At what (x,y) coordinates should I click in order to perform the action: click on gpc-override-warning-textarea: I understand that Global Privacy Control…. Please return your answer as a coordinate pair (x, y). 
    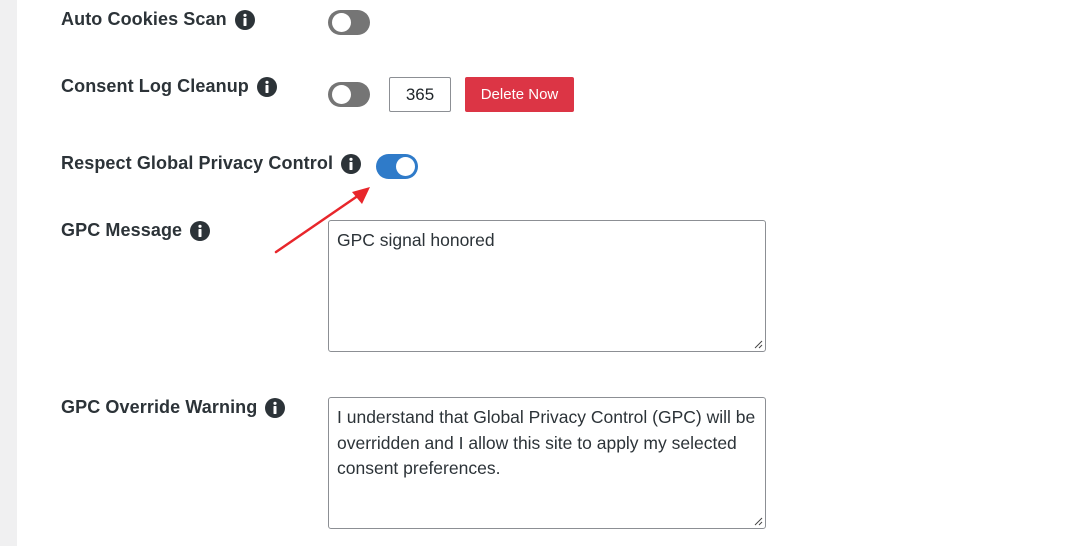
    Looking at the image, I should click on (547, 463).